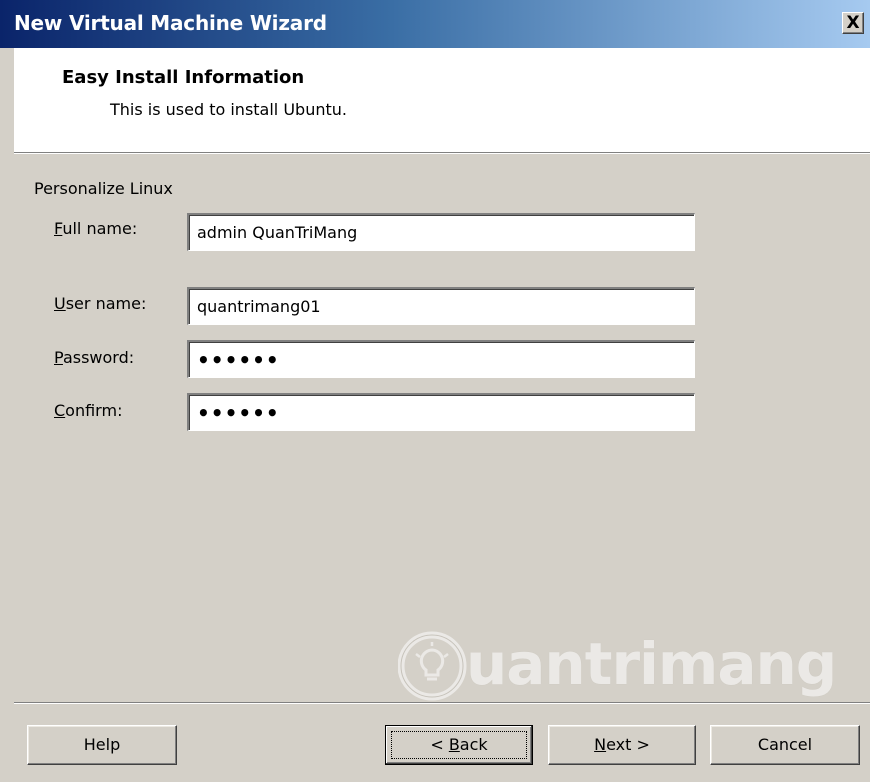 This screenshot has height=782, width=870. I want to click on page-title: Easy Install Information, so click(183, 77).